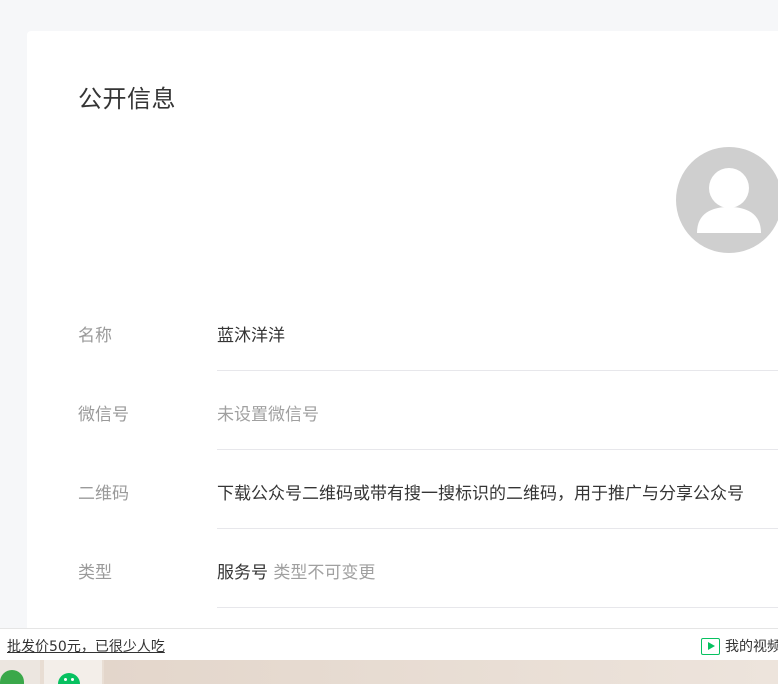 The height and width of the screenshot is (684, 778). Describe the element at coordinates (428, 518) in the screenshot. I see `row-qrcode: 二维码 下载公众号二维码或带有搜一搜标识的二维码，用于推广与分享公众号` at that location.